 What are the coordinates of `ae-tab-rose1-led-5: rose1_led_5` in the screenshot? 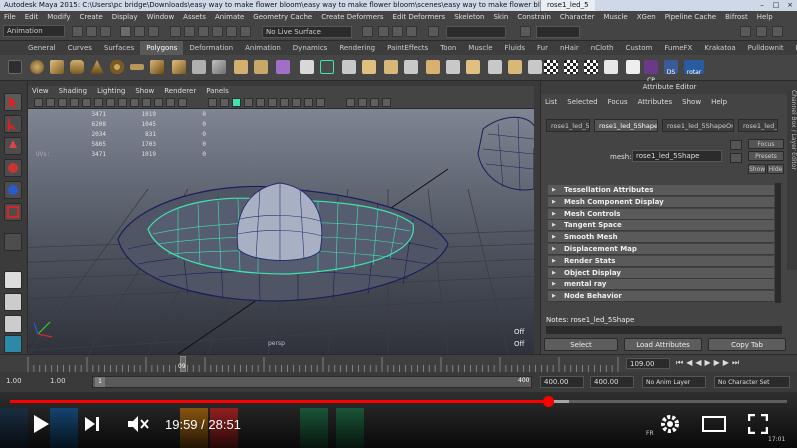 It's located at (568, 125).